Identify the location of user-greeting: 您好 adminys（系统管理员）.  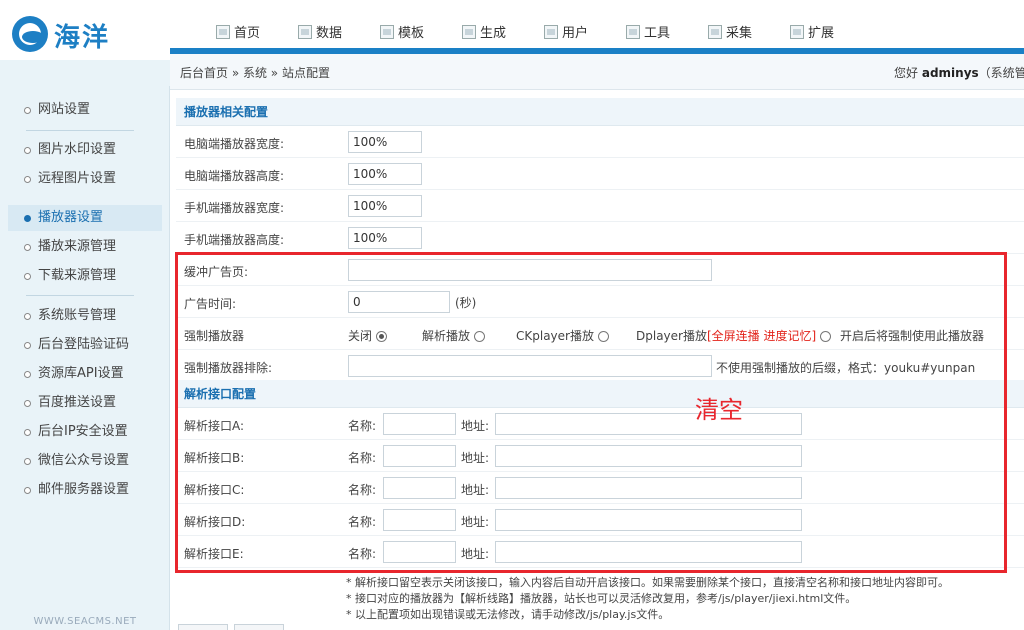
(959, 72).